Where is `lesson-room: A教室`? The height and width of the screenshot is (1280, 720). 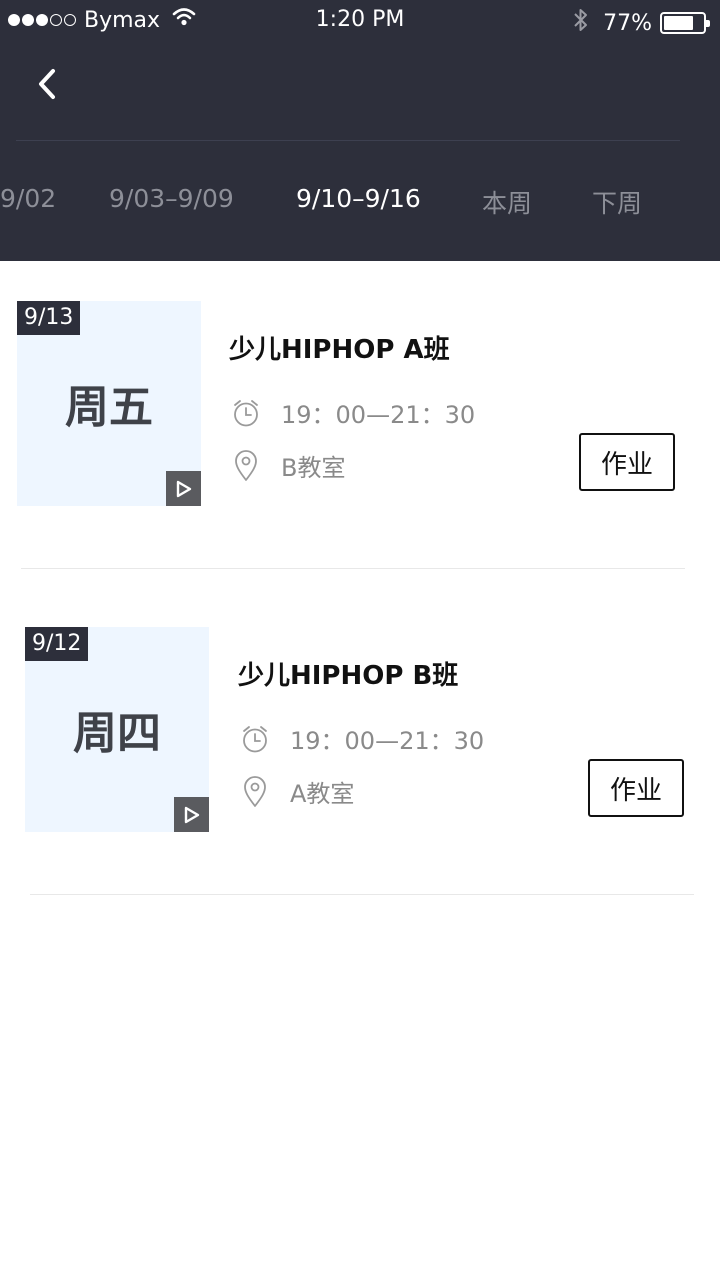
lesson-room: A教室 is located at coordinates (322, 794).